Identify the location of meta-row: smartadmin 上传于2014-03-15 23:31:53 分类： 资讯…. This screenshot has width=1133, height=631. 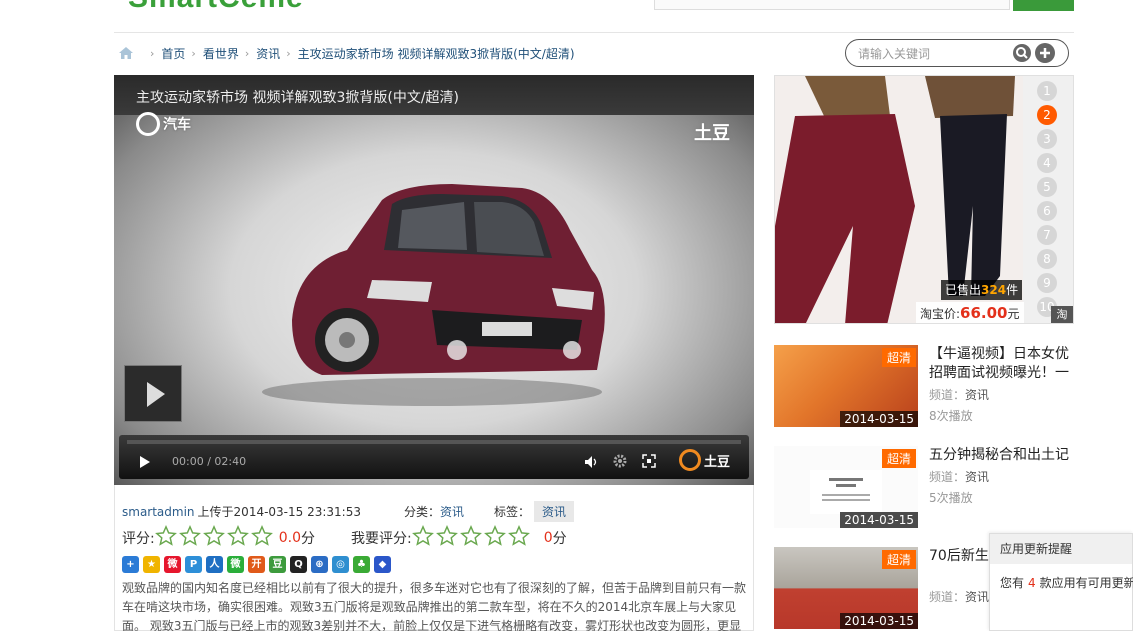
(348, 511).